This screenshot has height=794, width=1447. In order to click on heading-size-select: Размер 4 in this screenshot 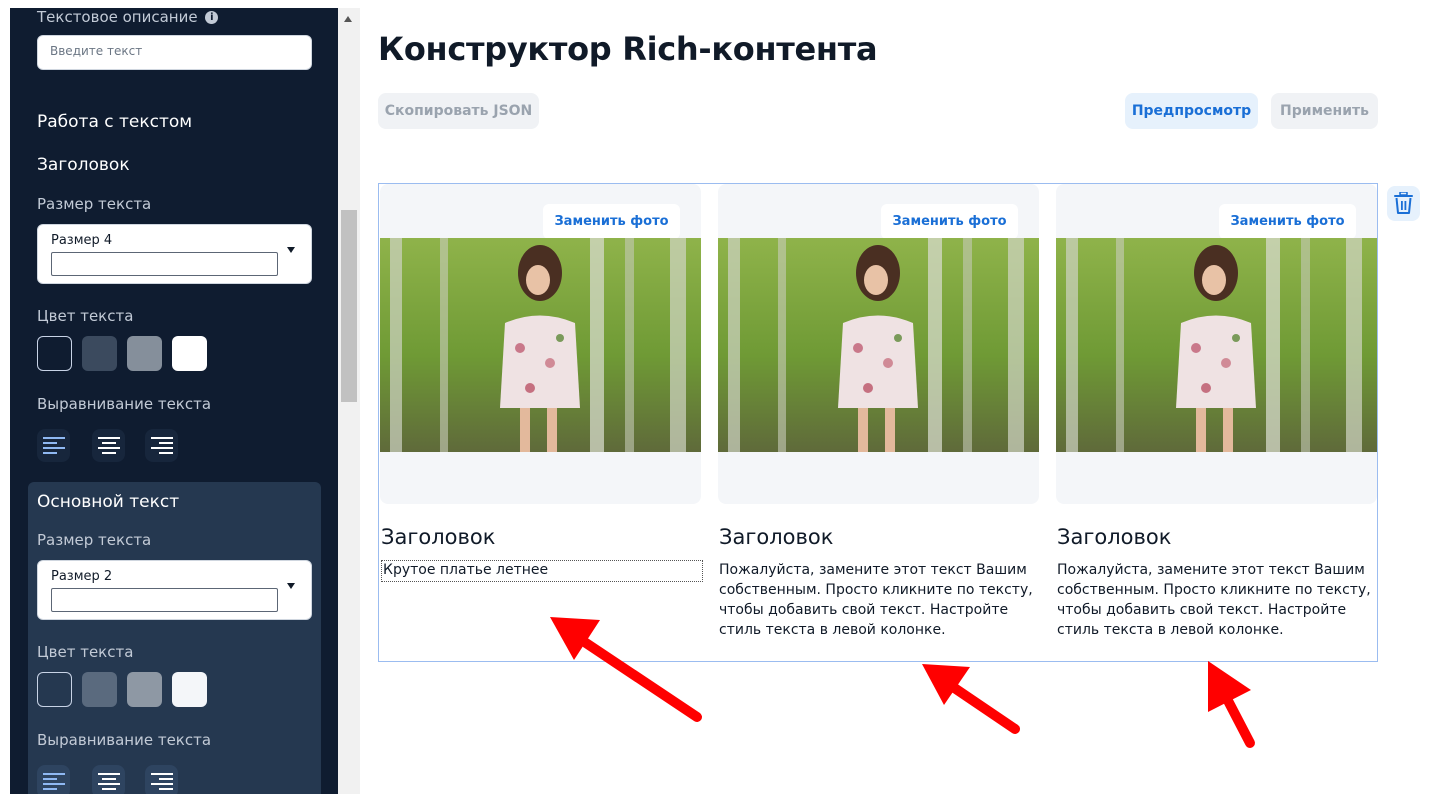, I will do `click(174, 254)`.